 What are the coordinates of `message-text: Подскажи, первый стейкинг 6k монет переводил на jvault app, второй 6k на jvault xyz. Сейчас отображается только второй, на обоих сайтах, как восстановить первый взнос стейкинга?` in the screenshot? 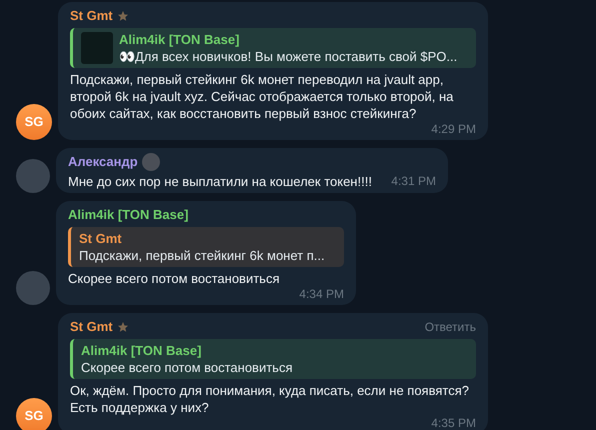 It's located at (262, 96).